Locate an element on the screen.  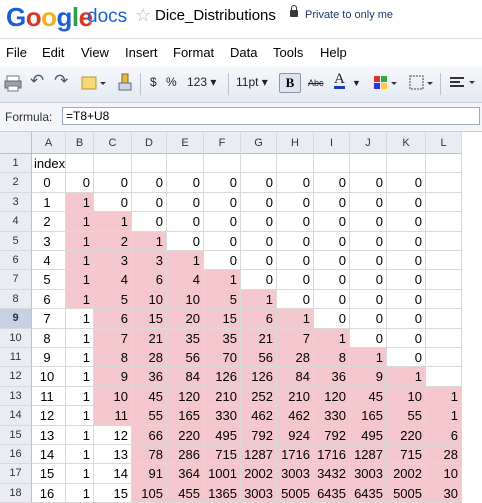
cell-J6: 0 is located at coordinates (368, 261).